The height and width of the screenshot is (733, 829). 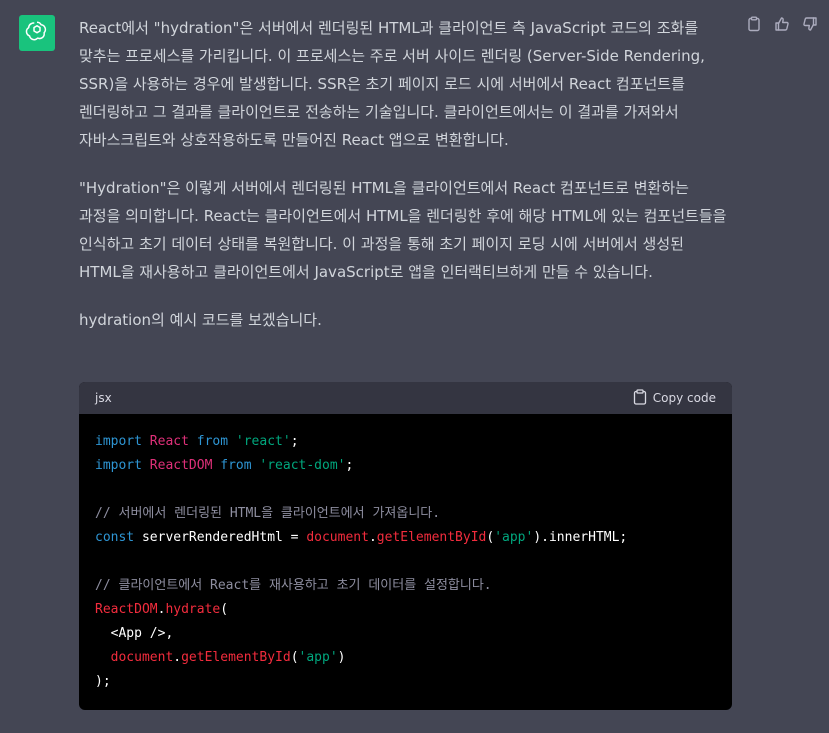 I want to click on code-token: const, so click(x=115, y=537).